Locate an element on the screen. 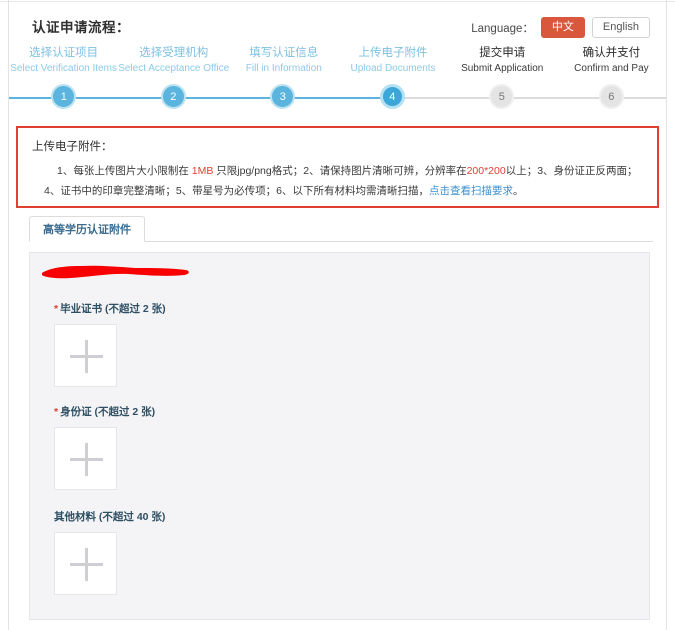  upload-group-id-card: * 身份证 (不超过 2 张) is located at coordinates (104, 447).